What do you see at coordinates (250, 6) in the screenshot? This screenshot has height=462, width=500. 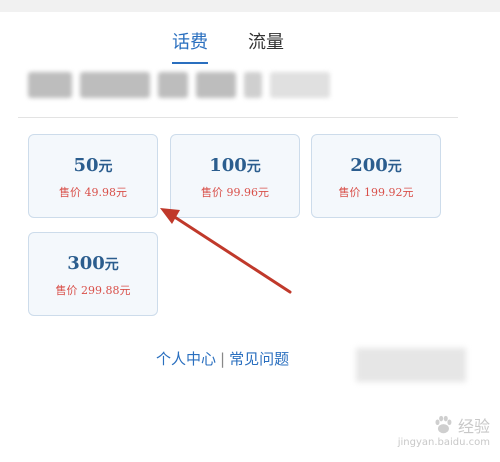 I see `top-strip` at bounding box center [250, 6].